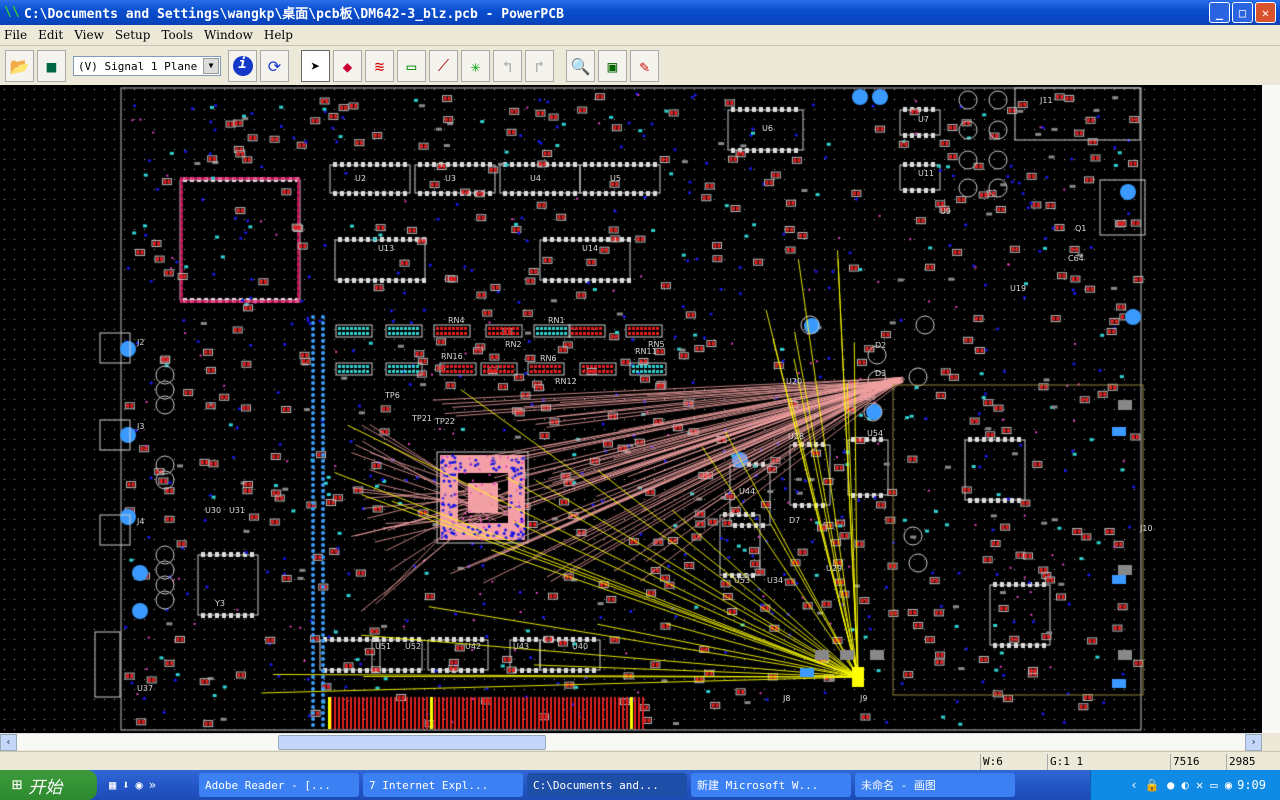  Describe the element at coordinates (615, 178) in the screenshot. I see `component-label: U5` at that location.